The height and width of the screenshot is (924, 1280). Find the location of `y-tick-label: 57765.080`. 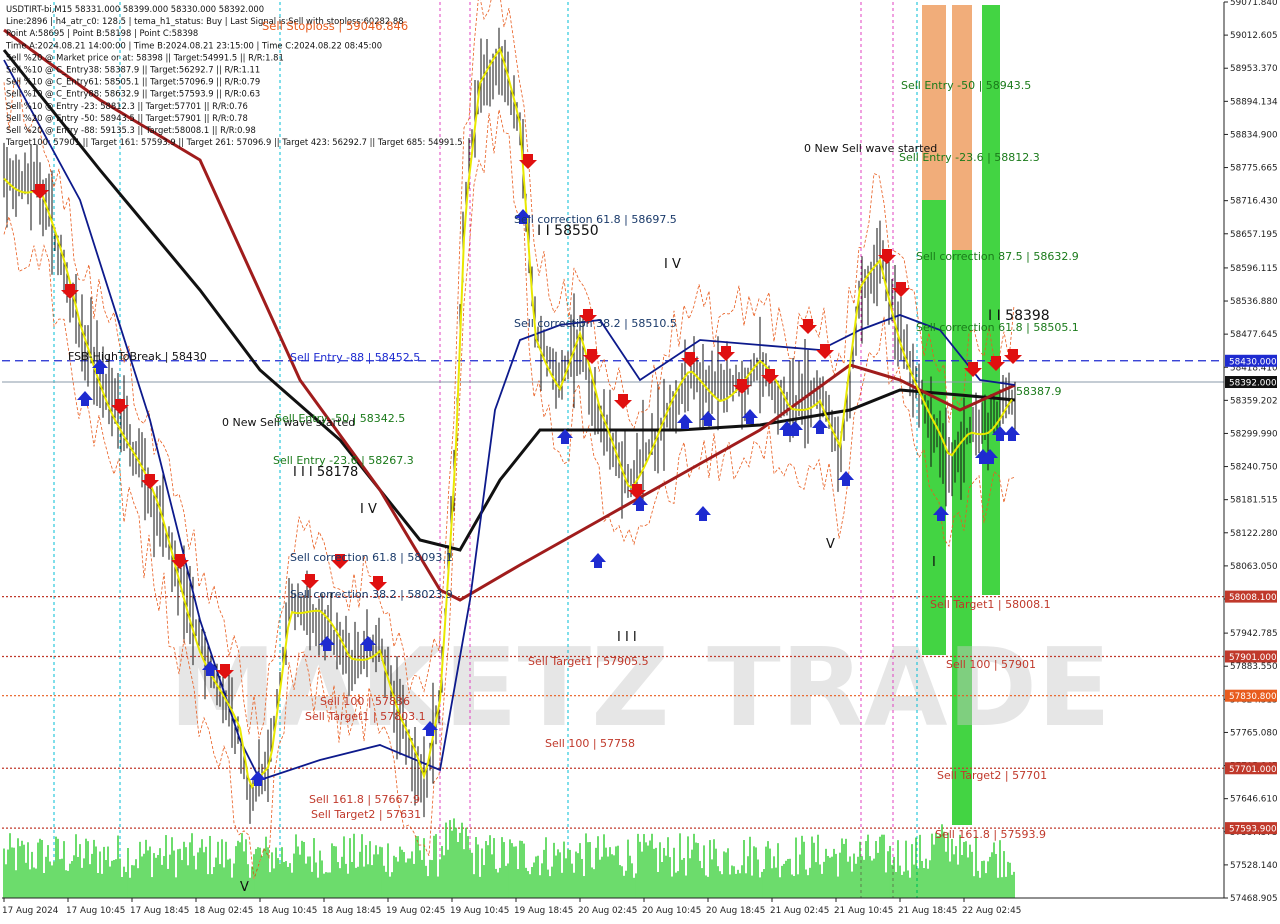

y-tick-label: 57765.080 is located at coordinates (1254, 733).